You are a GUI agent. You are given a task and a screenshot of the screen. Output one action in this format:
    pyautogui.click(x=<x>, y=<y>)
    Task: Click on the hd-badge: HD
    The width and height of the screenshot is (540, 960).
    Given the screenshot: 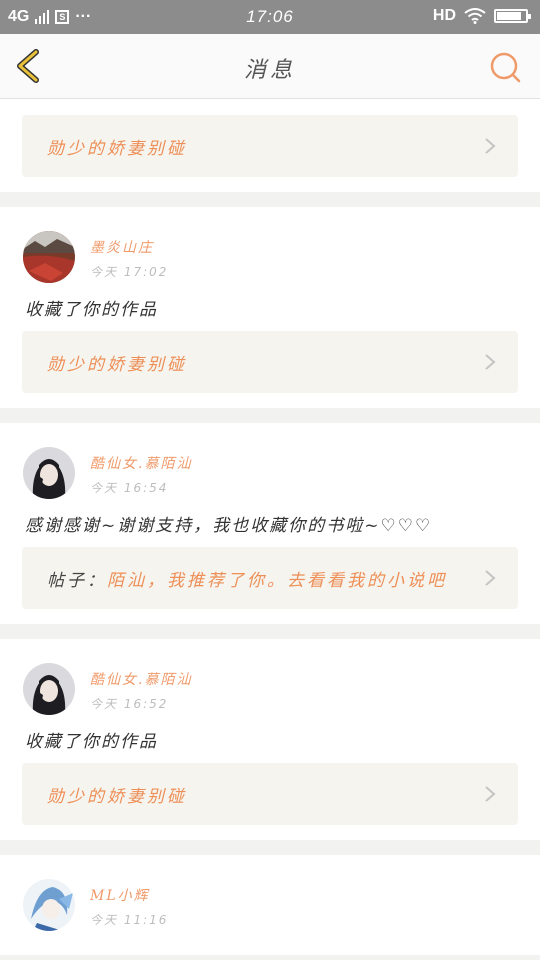 What is the action you would take?
    pyautogui.click(x=444, y=15)
    